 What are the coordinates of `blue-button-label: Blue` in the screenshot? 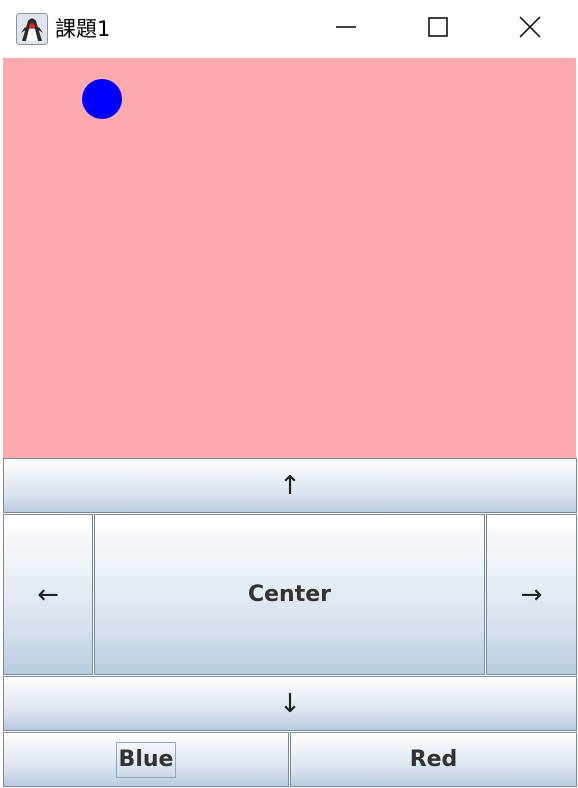 It's located at (146, 759).